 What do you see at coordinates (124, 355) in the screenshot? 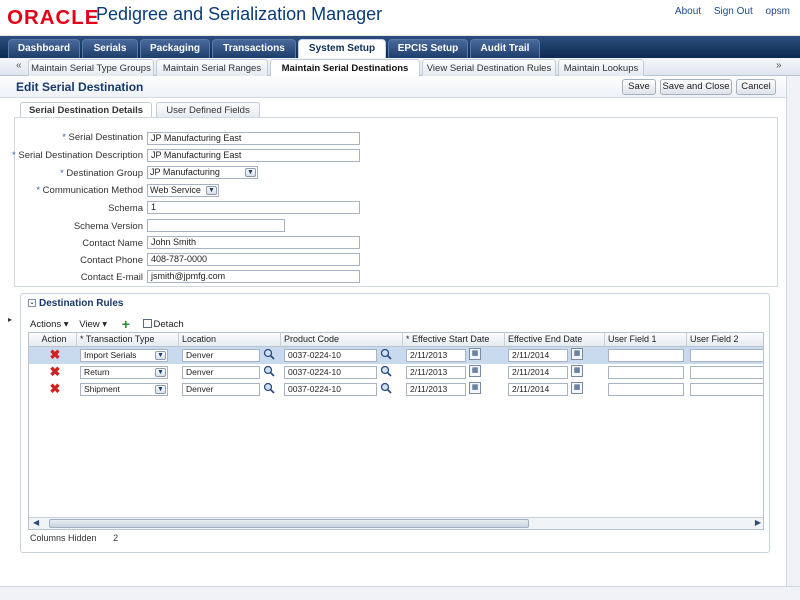
I see `transaction-type-select: Import Serials ▼` at bounding box center [124, 355].